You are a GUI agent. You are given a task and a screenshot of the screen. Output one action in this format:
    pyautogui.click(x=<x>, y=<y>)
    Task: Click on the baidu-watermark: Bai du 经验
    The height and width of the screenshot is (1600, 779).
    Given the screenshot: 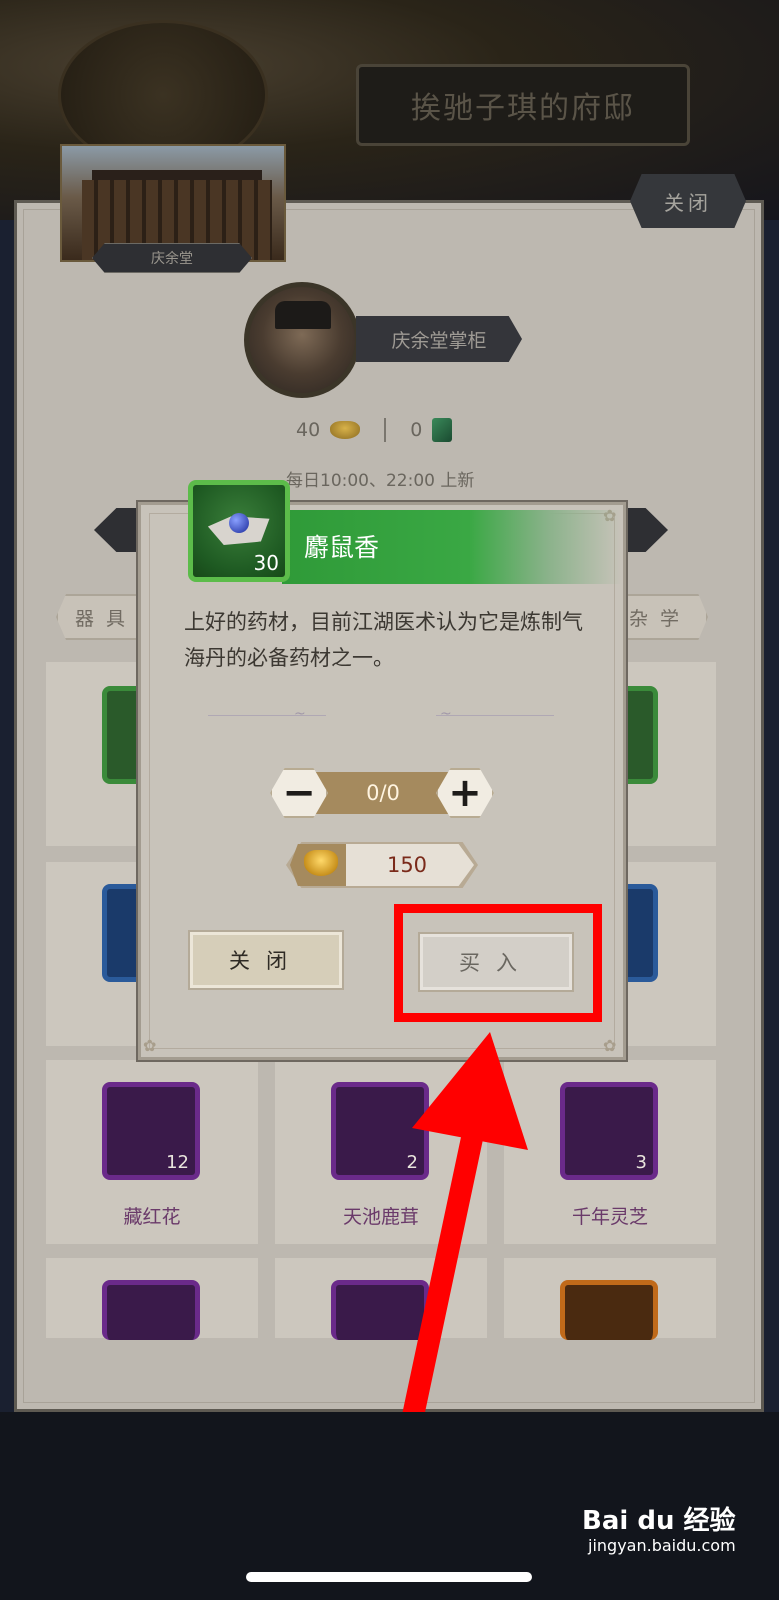 What is the action you would take?
    pyautogui.click(x=659, y=1521)
    